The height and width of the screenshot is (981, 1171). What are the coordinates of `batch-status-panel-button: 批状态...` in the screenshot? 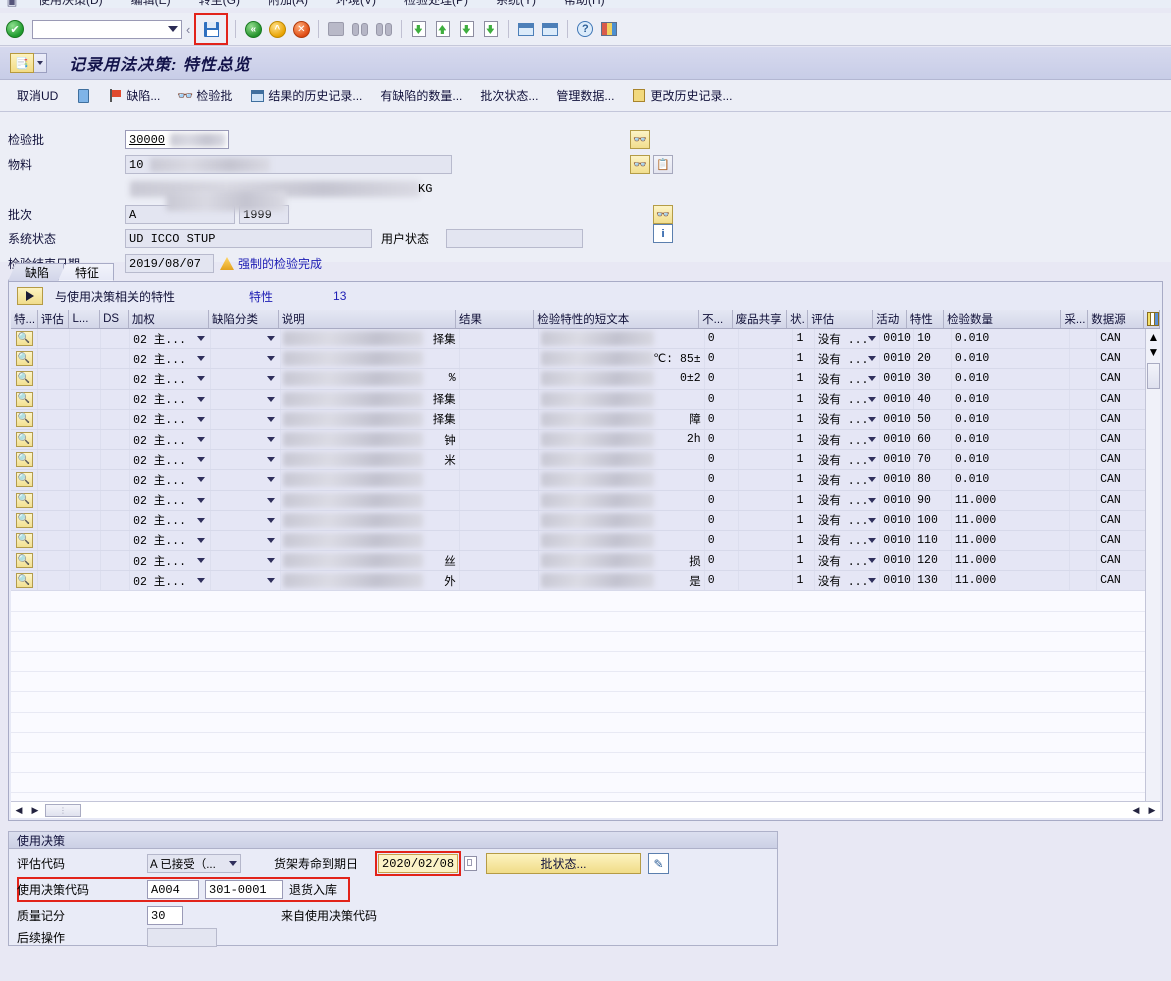 It's located at (564, 863).